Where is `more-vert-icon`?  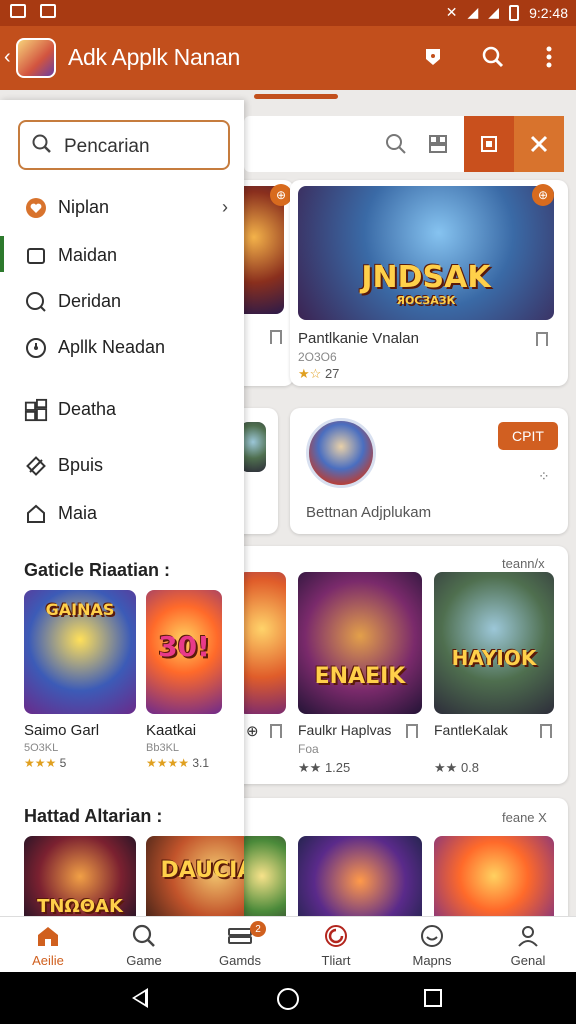
more-vert-icon is located at coordinates (549, 57).